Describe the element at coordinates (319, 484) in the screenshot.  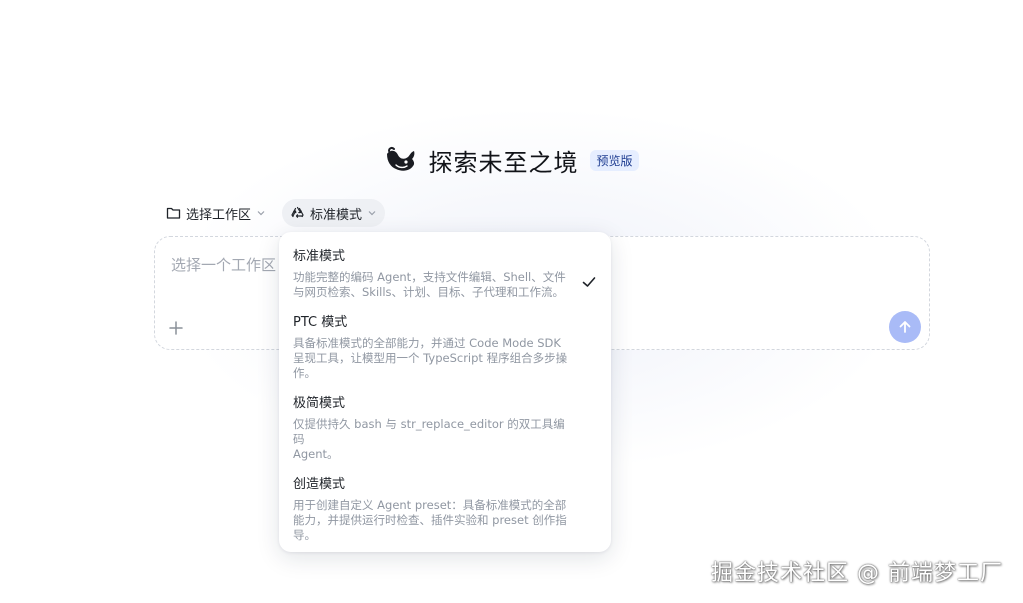
I see `mode-option-name: 创造模式` at that location.